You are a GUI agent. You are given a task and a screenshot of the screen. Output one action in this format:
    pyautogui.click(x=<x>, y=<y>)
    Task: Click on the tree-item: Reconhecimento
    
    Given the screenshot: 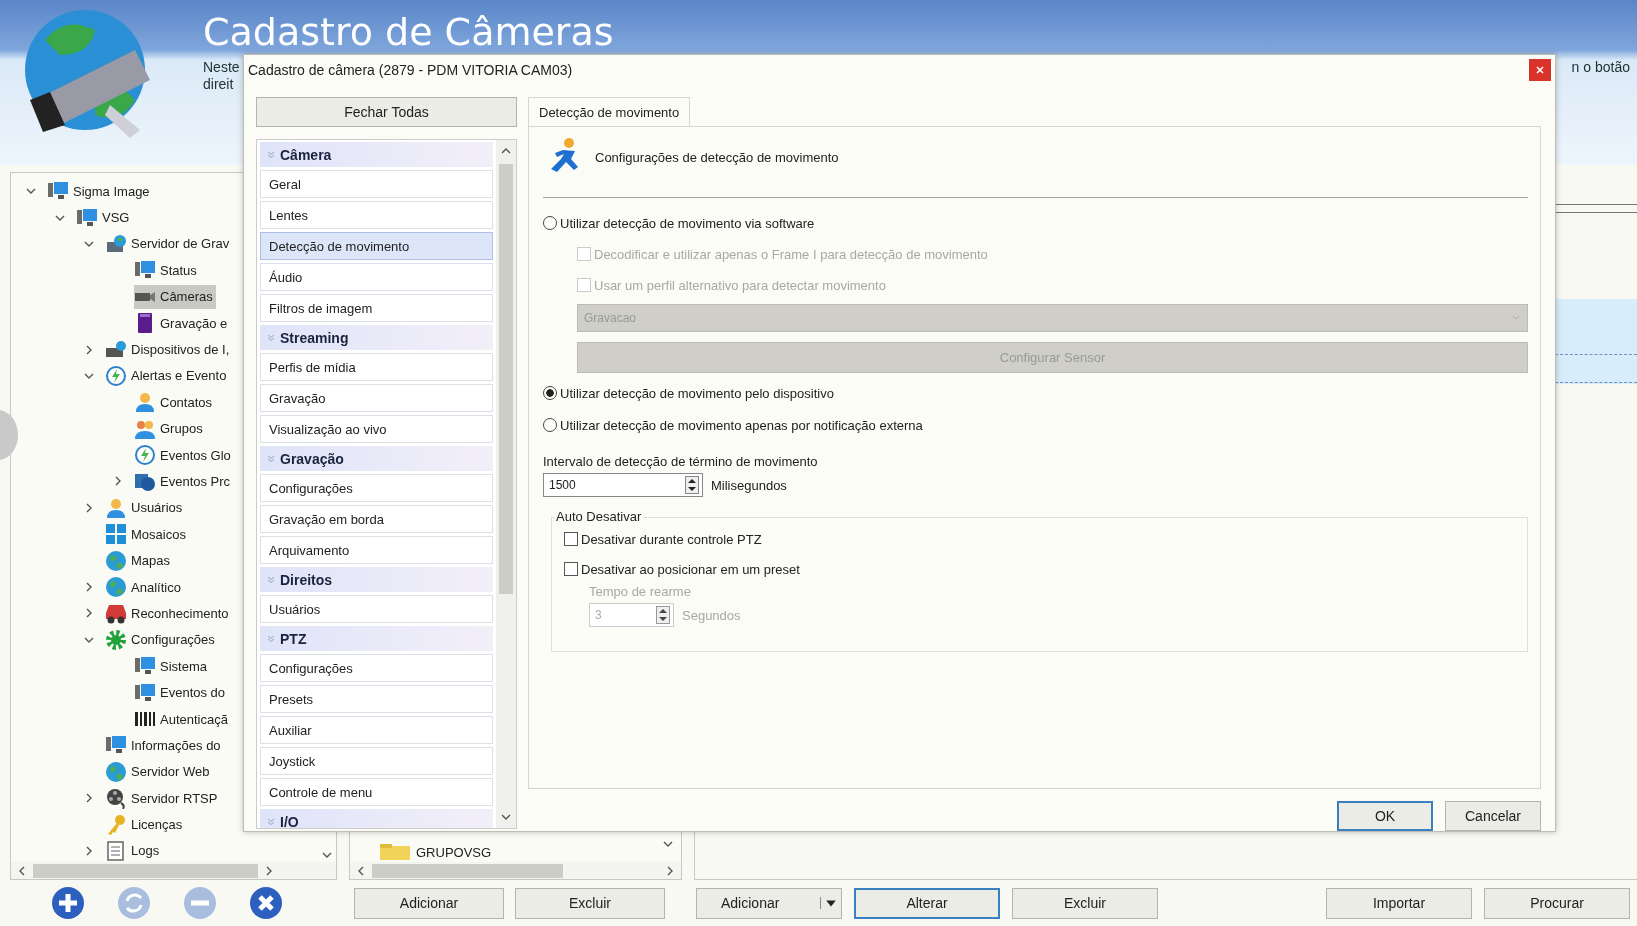 What is the action you would take?
    pyautogui.click(x=168, y=613)
    